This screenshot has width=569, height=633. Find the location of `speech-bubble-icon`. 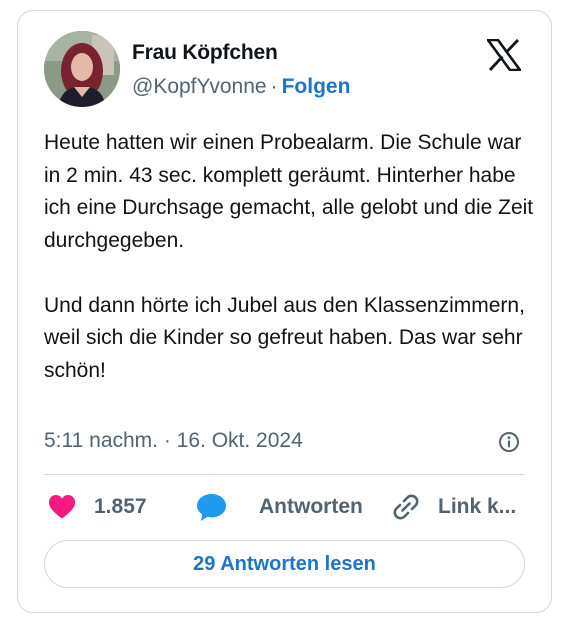

speech-bubble-icon is located at coordinates (211, 507).